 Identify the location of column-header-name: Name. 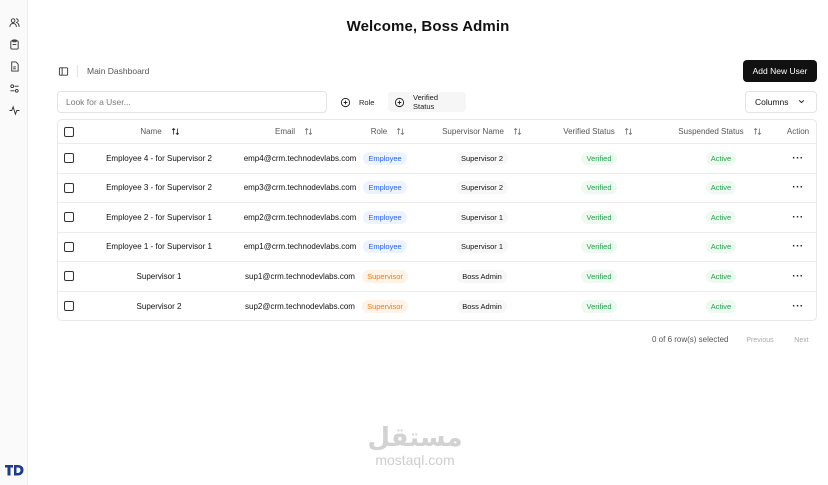
(160, 131).